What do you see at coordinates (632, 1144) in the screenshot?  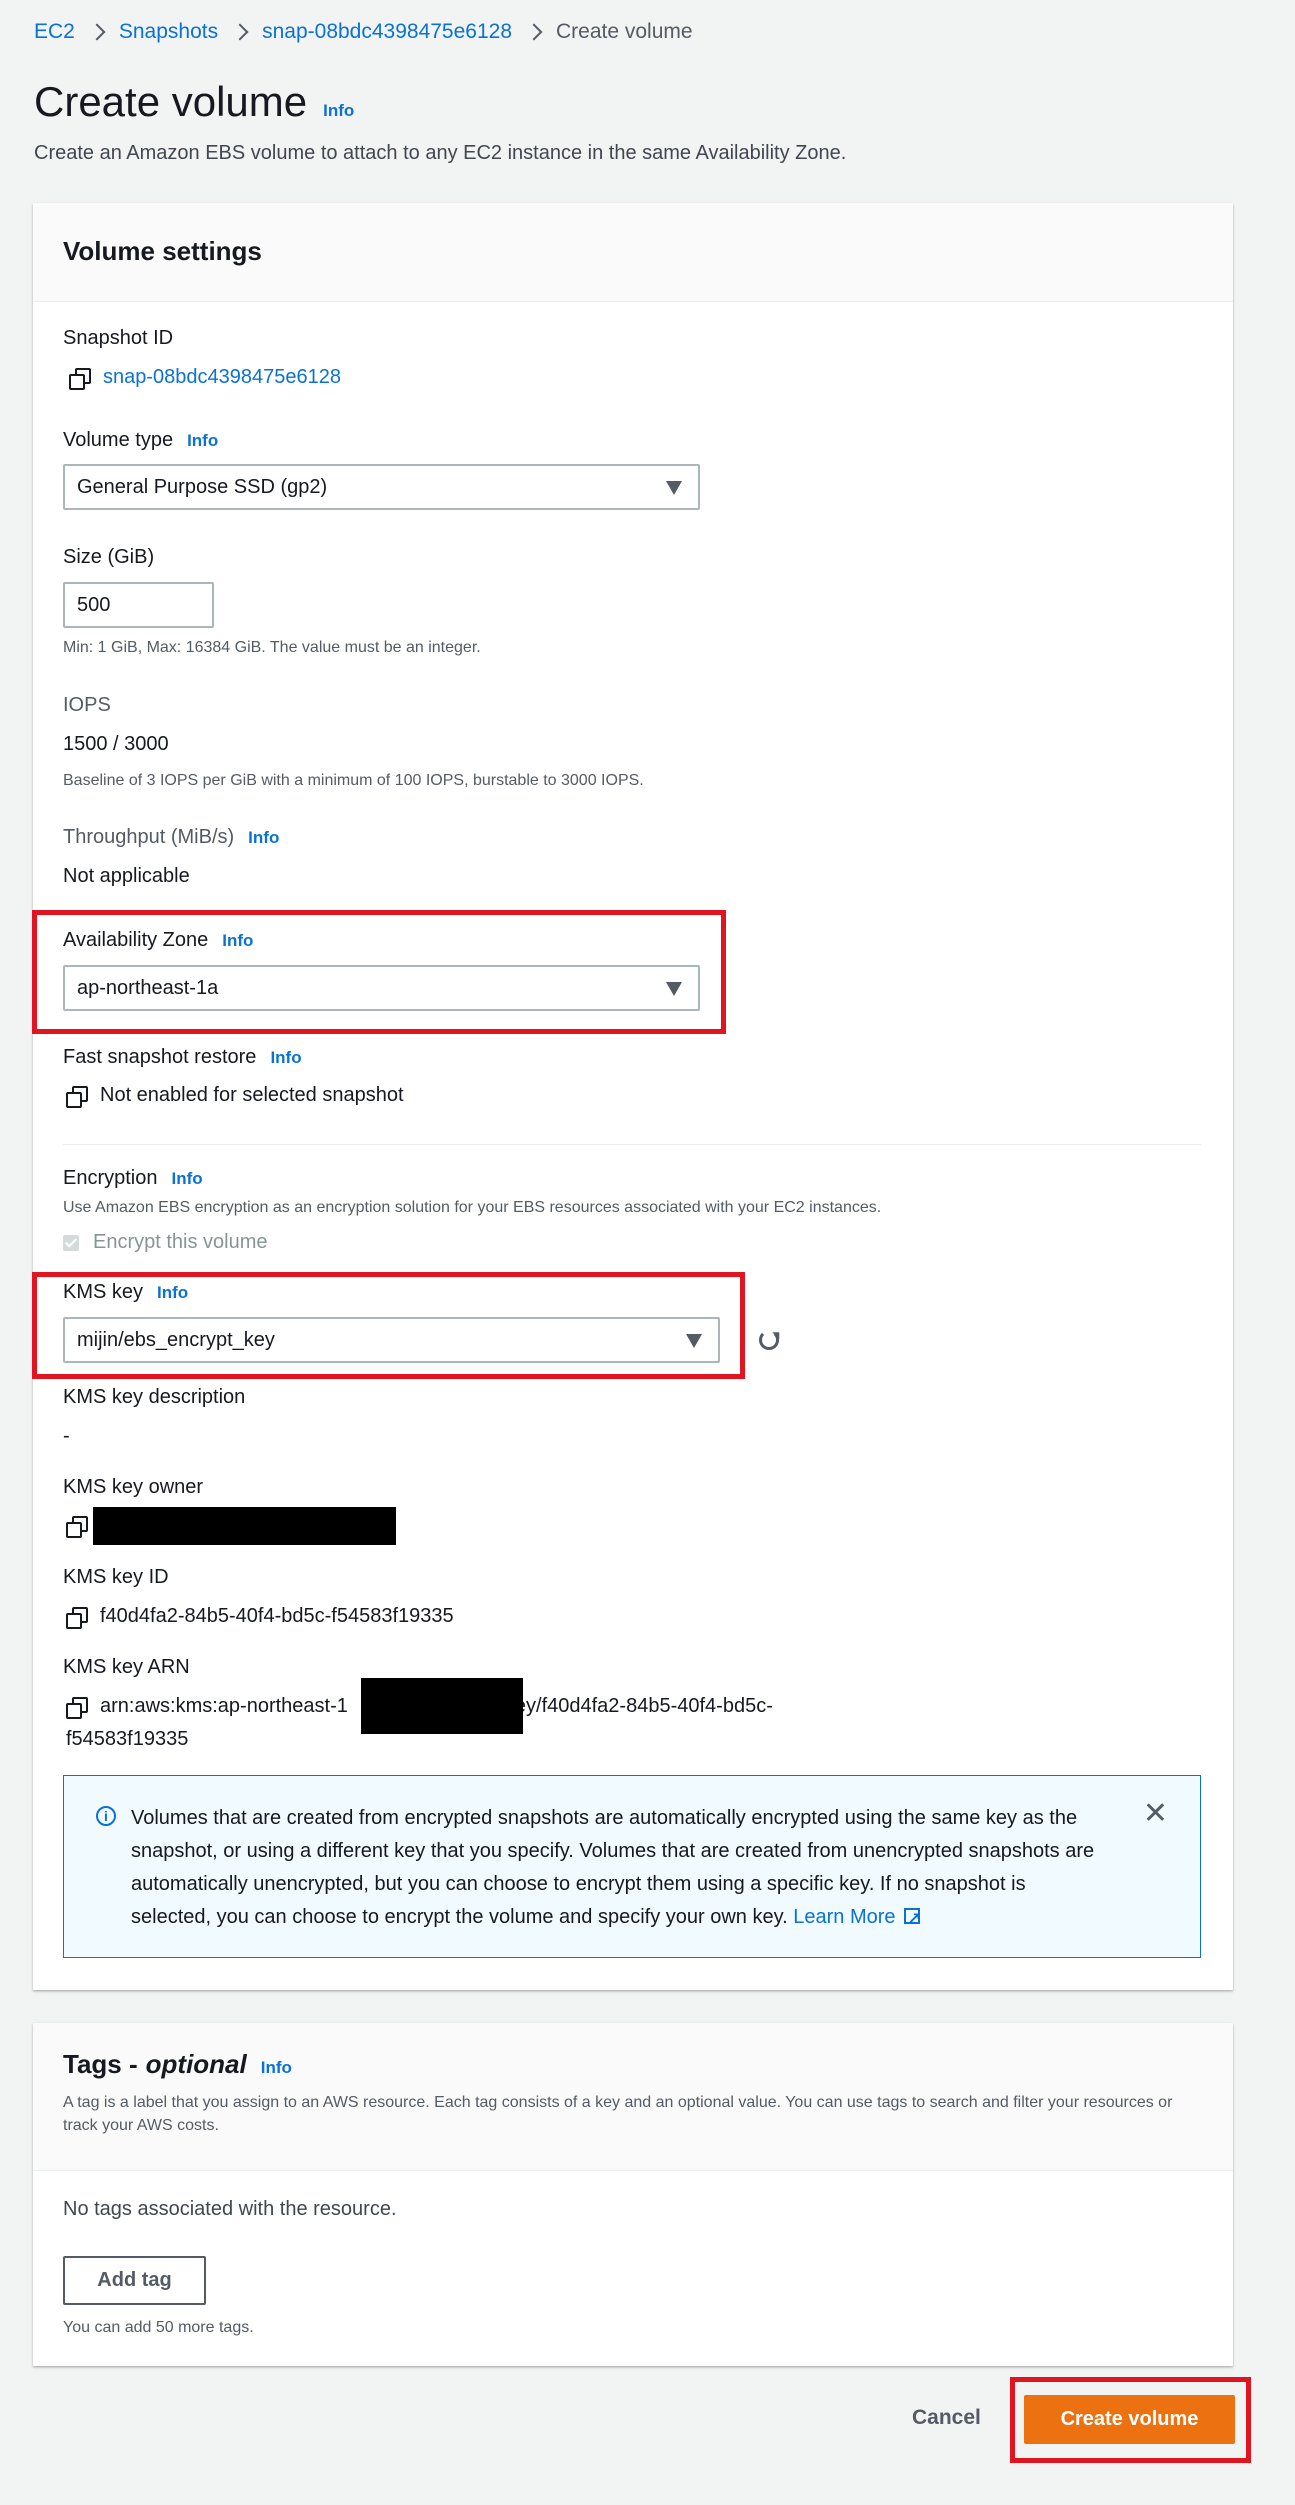 I see `divider` at bounding box center [632, 1144].